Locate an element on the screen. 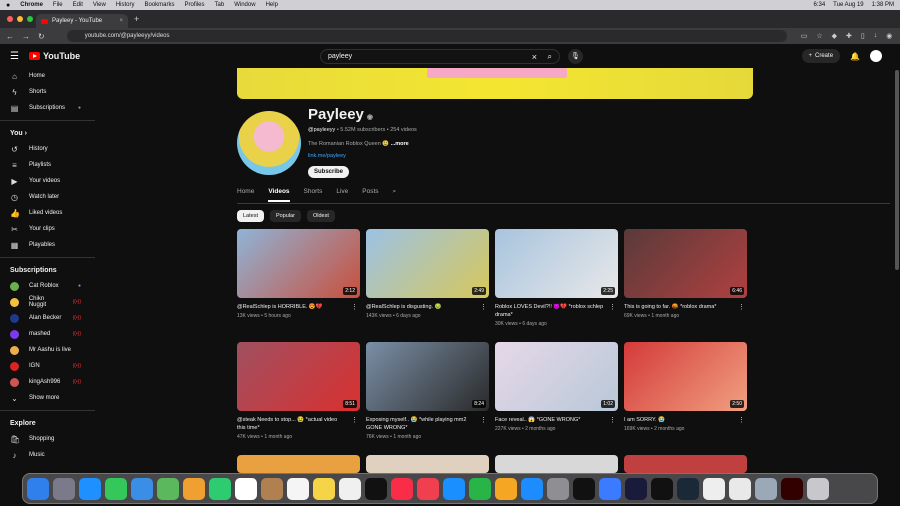  roblox-icon is located at coordinates (714, 488).